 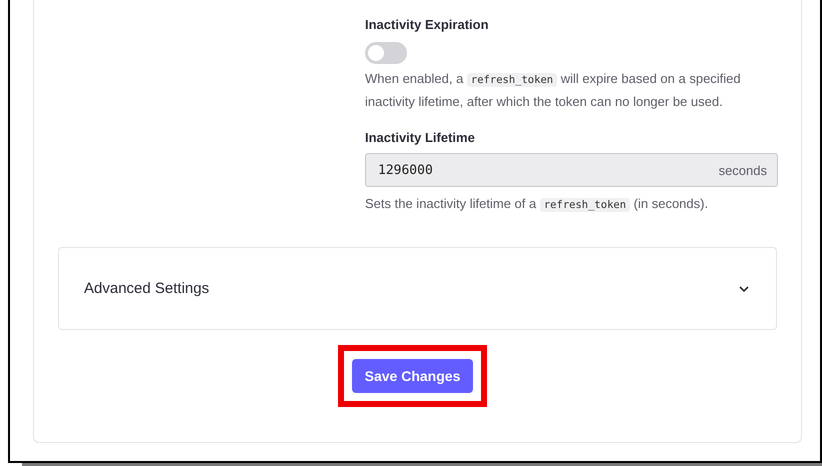 I want to click on save-button: Save Changes, so click(x=413, y=376).